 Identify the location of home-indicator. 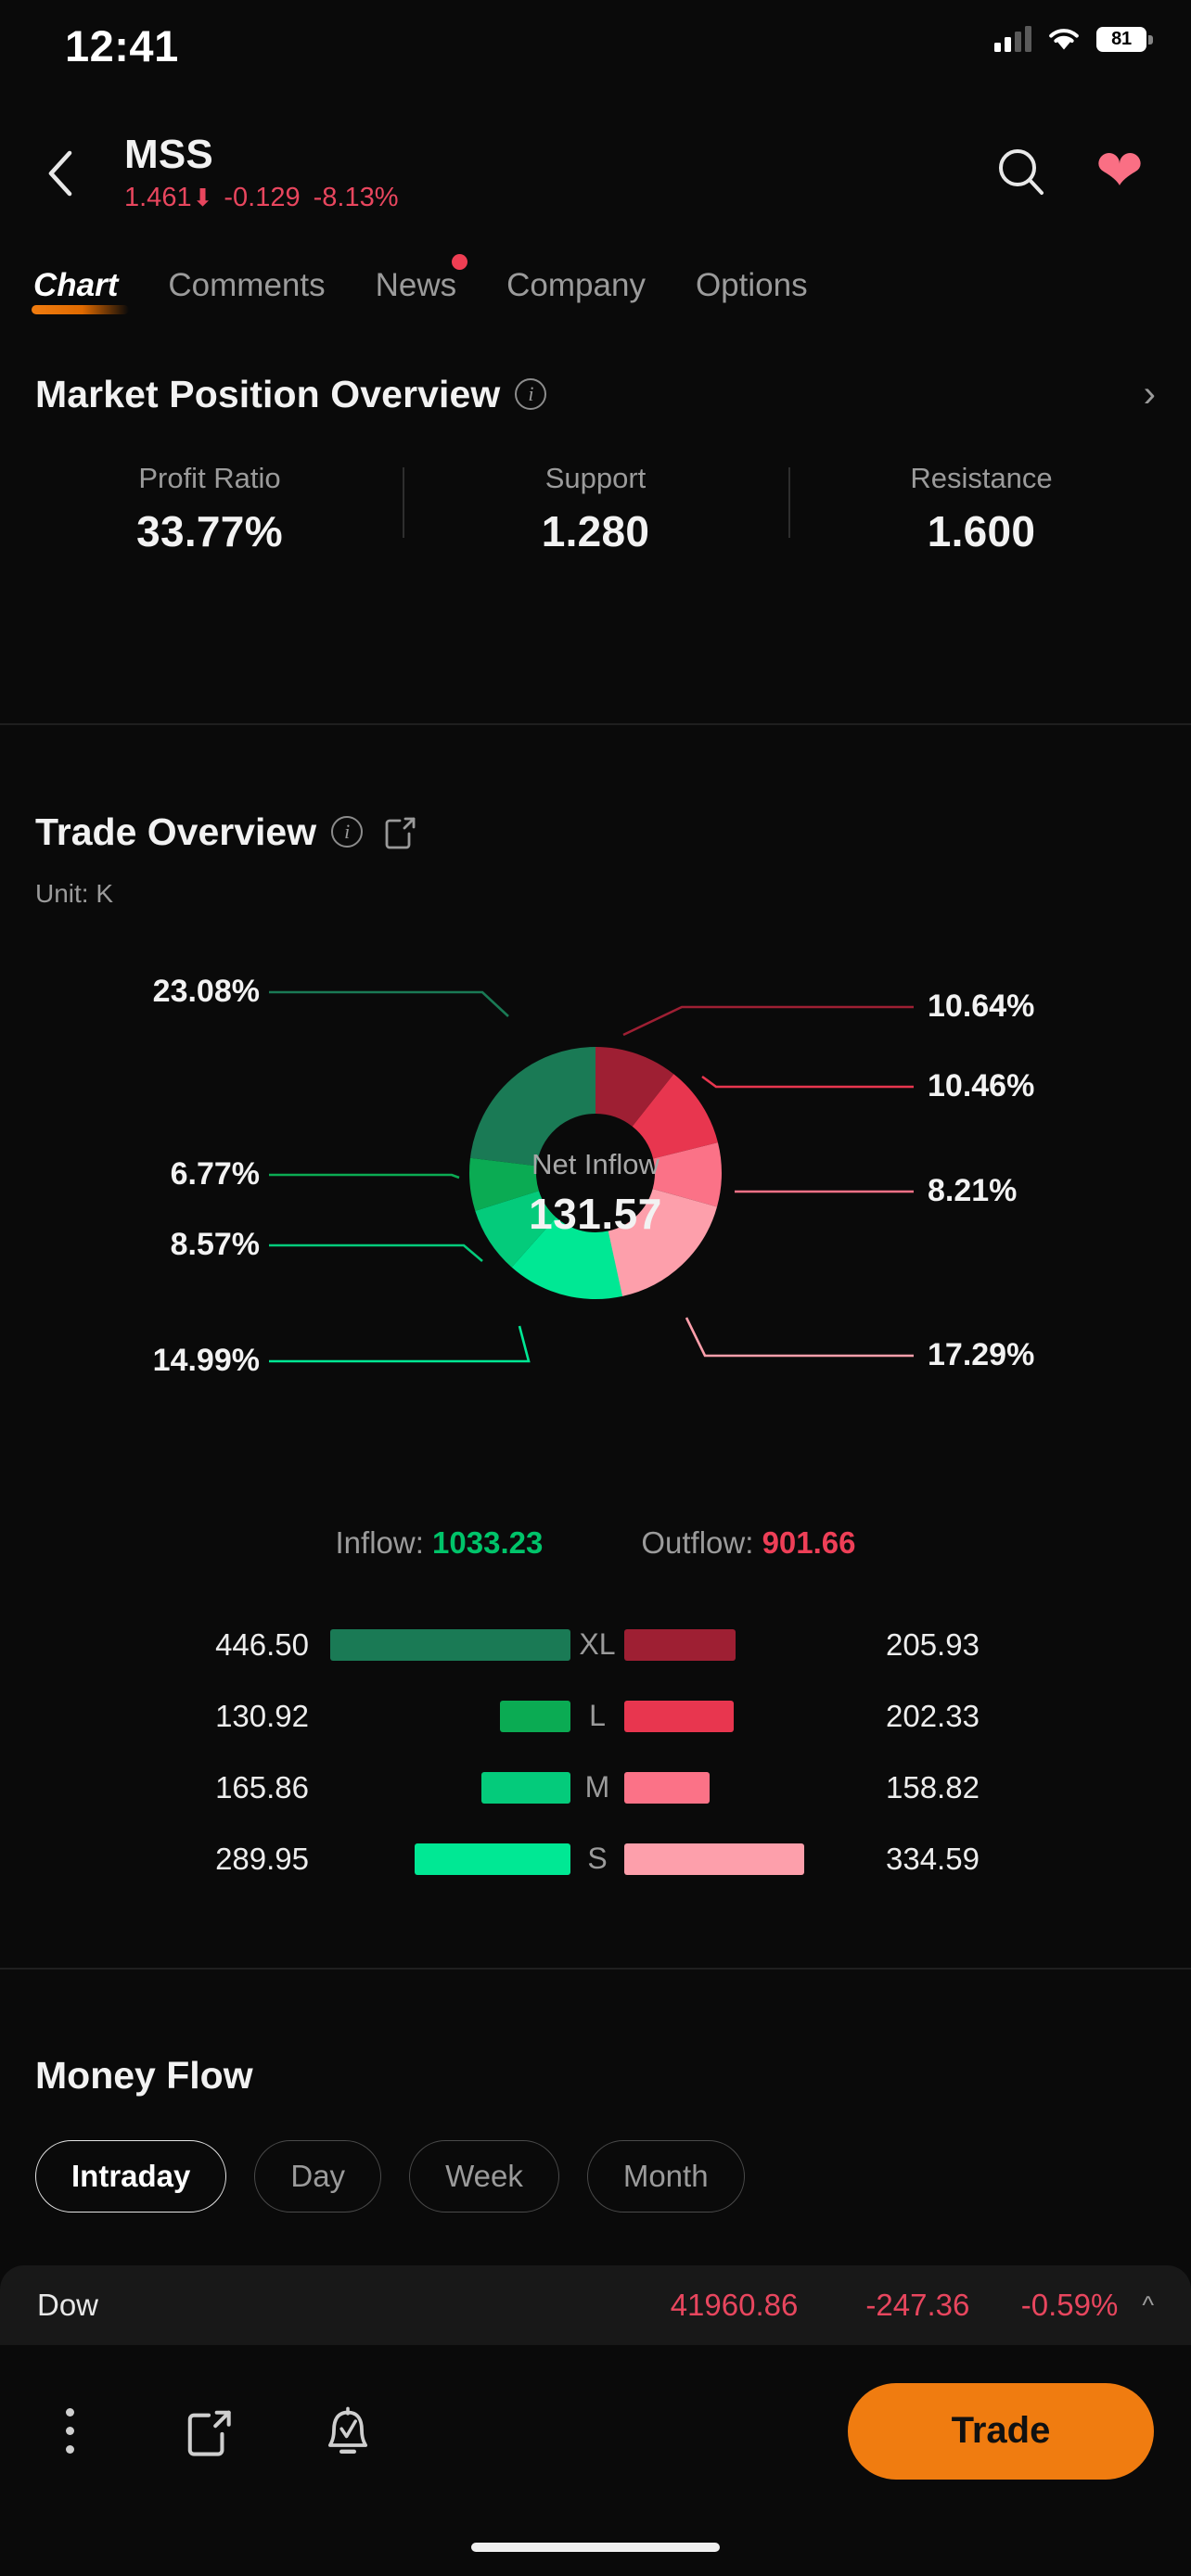
(595, 2547).